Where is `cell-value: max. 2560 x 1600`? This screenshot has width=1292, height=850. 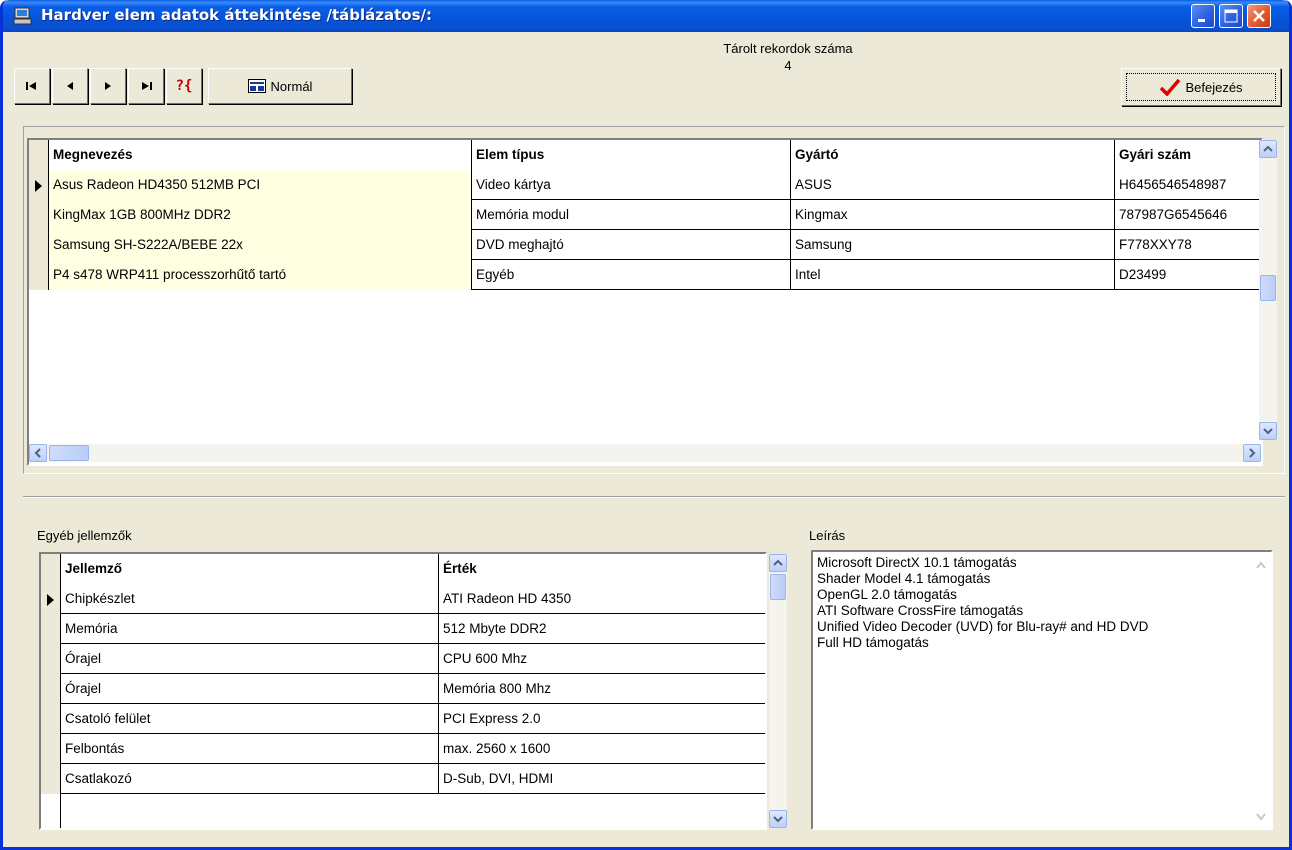 cell-value: max. 2560 x 1600 is located at coordinates (602, 749).